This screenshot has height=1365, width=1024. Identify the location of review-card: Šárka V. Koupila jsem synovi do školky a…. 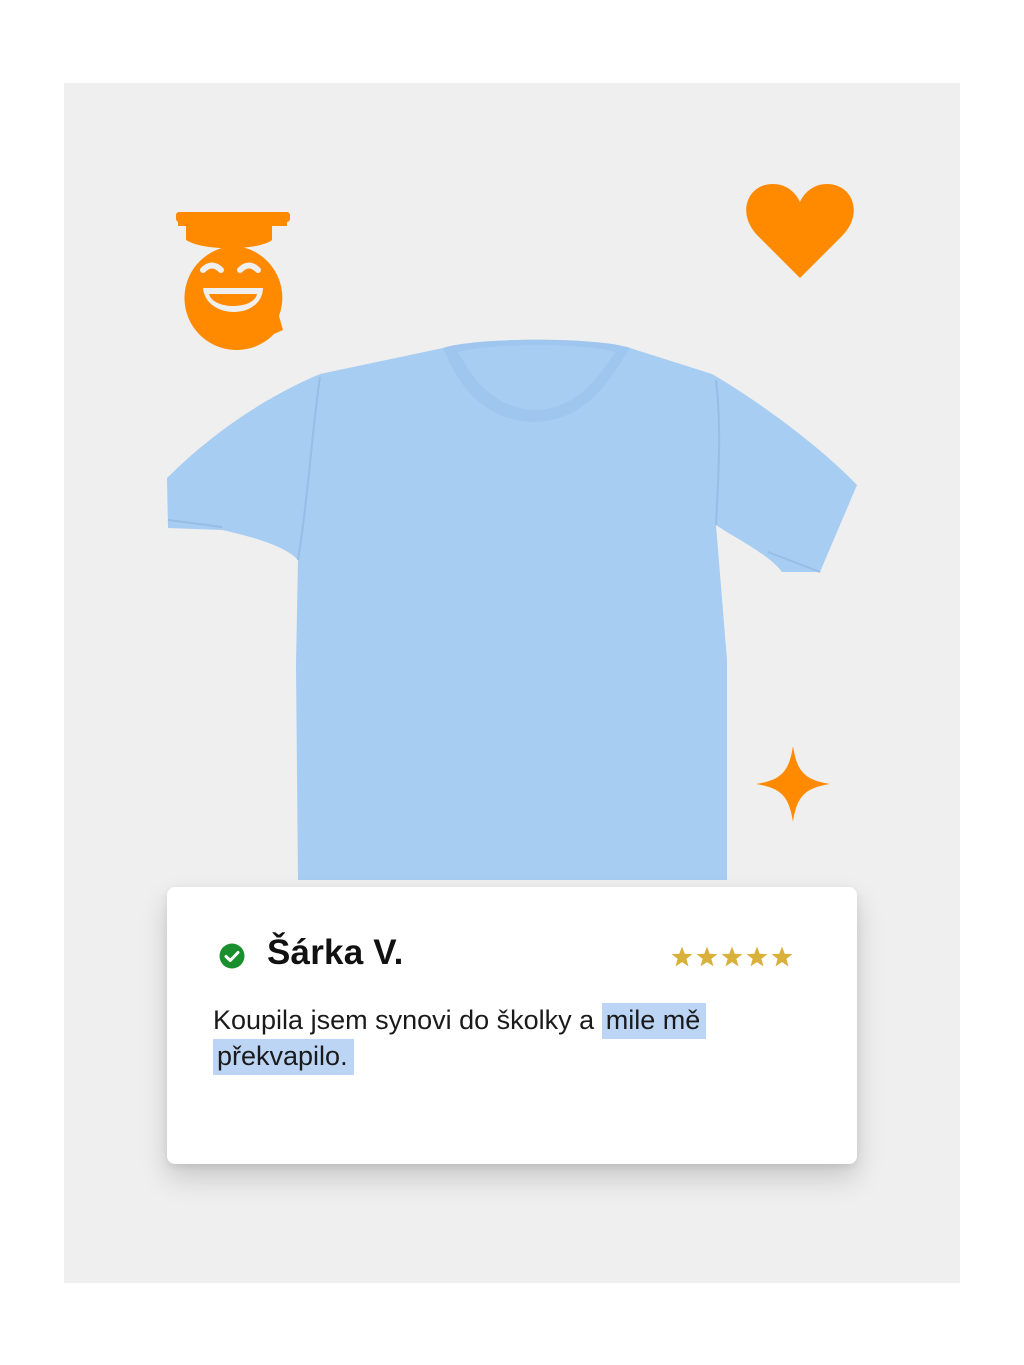
(512, 1025).